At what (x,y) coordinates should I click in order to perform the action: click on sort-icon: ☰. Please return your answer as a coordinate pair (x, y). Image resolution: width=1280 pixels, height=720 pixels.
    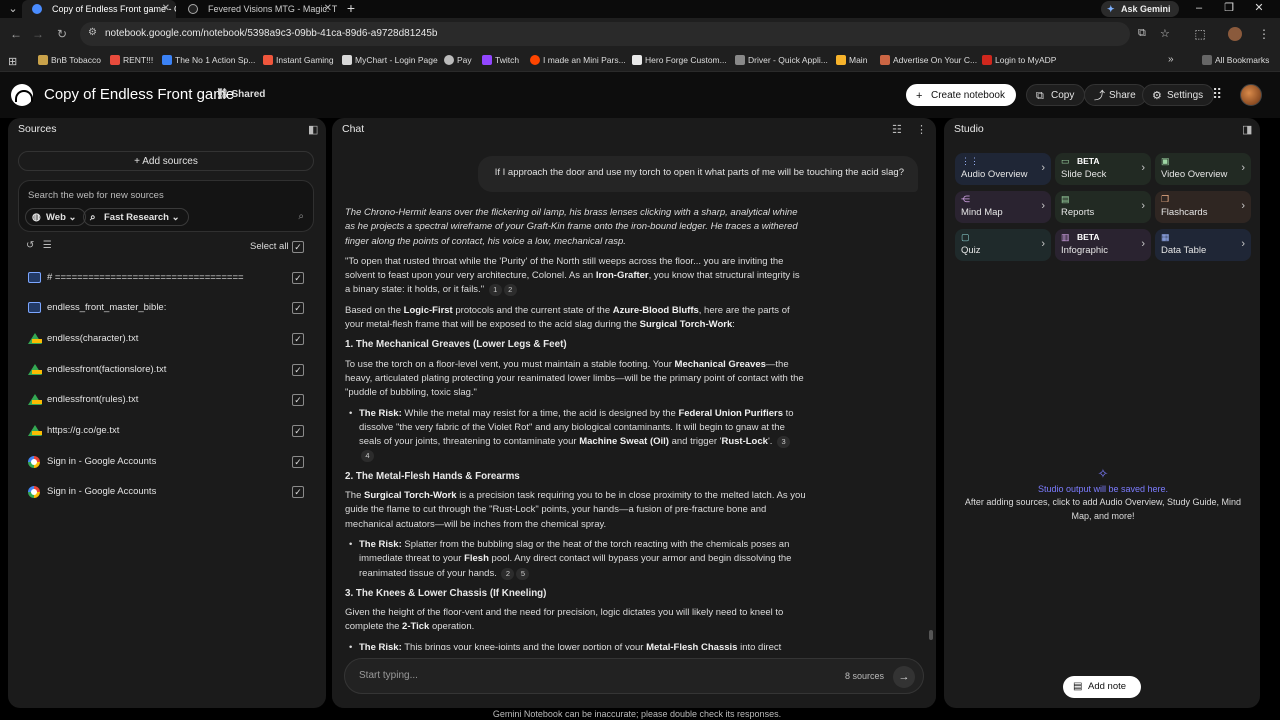
    Looking at the image, I should click on (47, 245).